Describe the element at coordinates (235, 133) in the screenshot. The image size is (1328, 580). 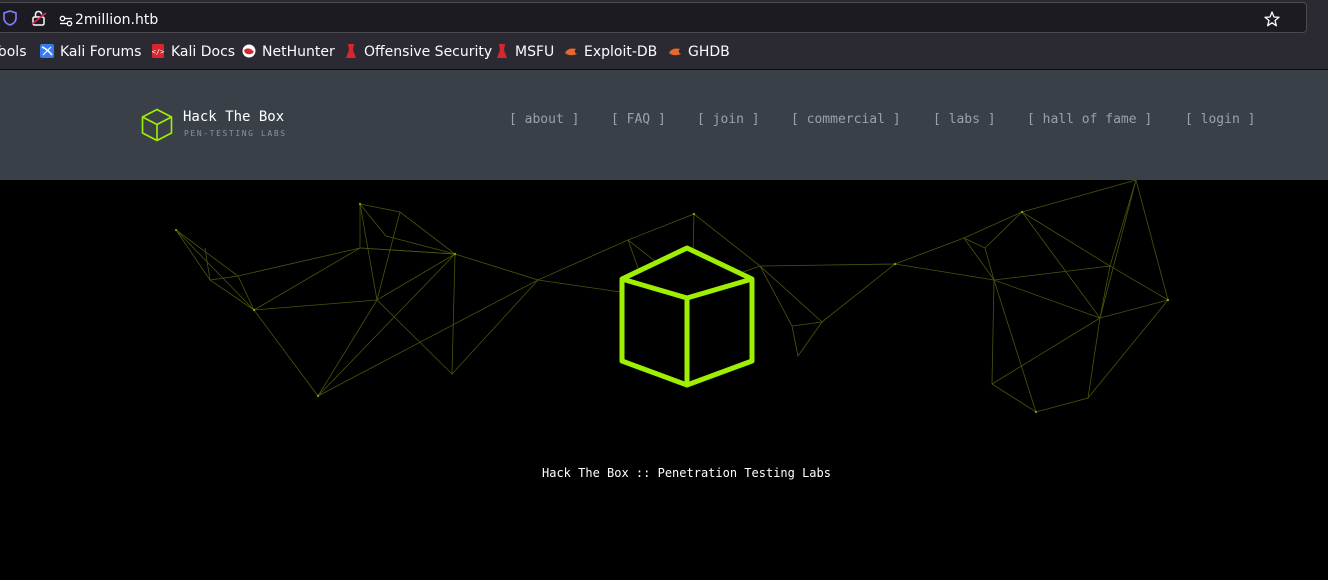
I see `brand-subtitle: PEN-TESTING LABS` at that location.